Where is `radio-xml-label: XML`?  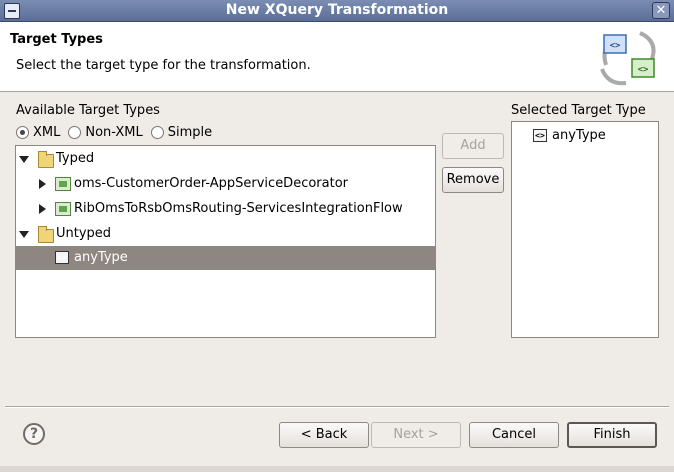
radio-xml-label: XML is located at coordinates (47, 132).